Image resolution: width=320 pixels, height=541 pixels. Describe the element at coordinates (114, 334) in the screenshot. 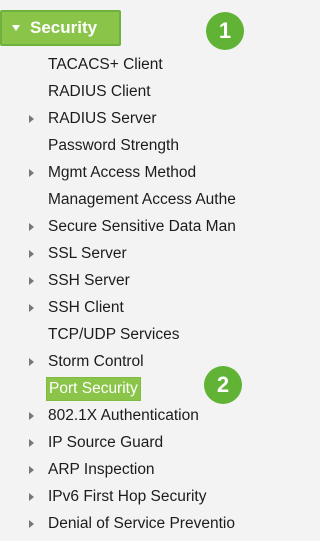

I see `menu-item-label: TCP/UDP Services` at that location.